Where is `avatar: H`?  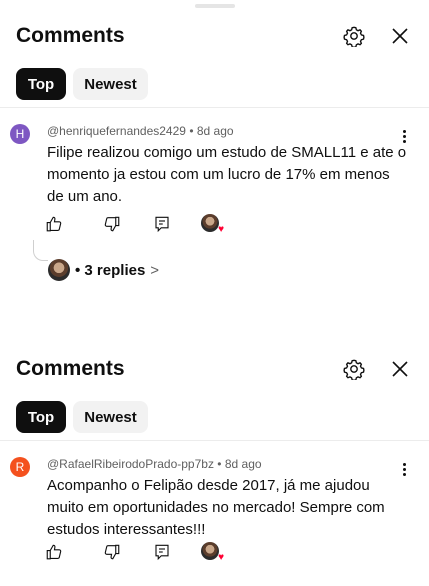 avatar: H is located at coordinates (20, 134).